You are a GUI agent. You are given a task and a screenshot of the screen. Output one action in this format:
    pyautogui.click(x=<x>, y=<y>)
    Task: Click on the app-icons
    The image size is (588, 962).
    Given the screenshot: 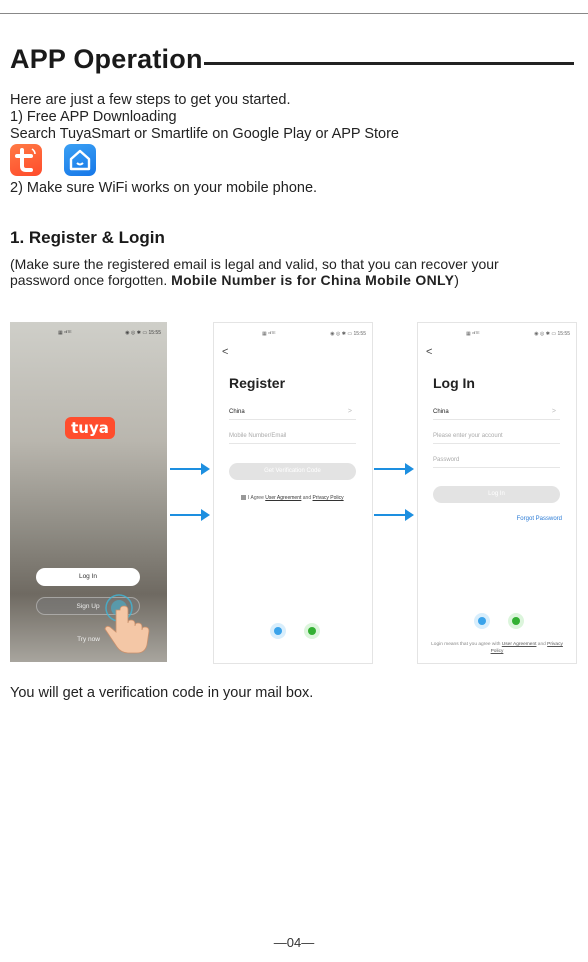 What is the action you would take?
    pyautogui.click(x=53, y=160)
    